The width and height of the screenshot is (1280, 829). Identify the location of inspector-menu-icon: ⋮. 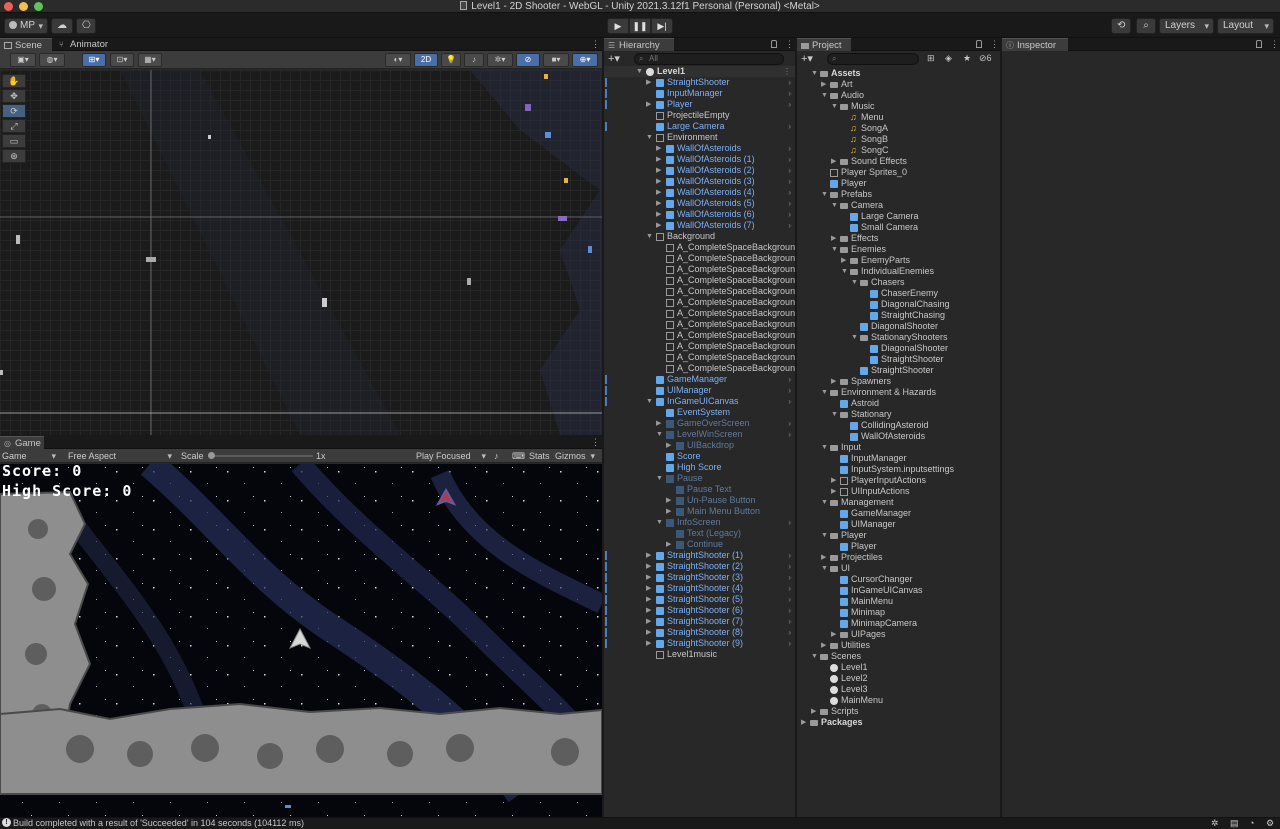
(1274, 44).